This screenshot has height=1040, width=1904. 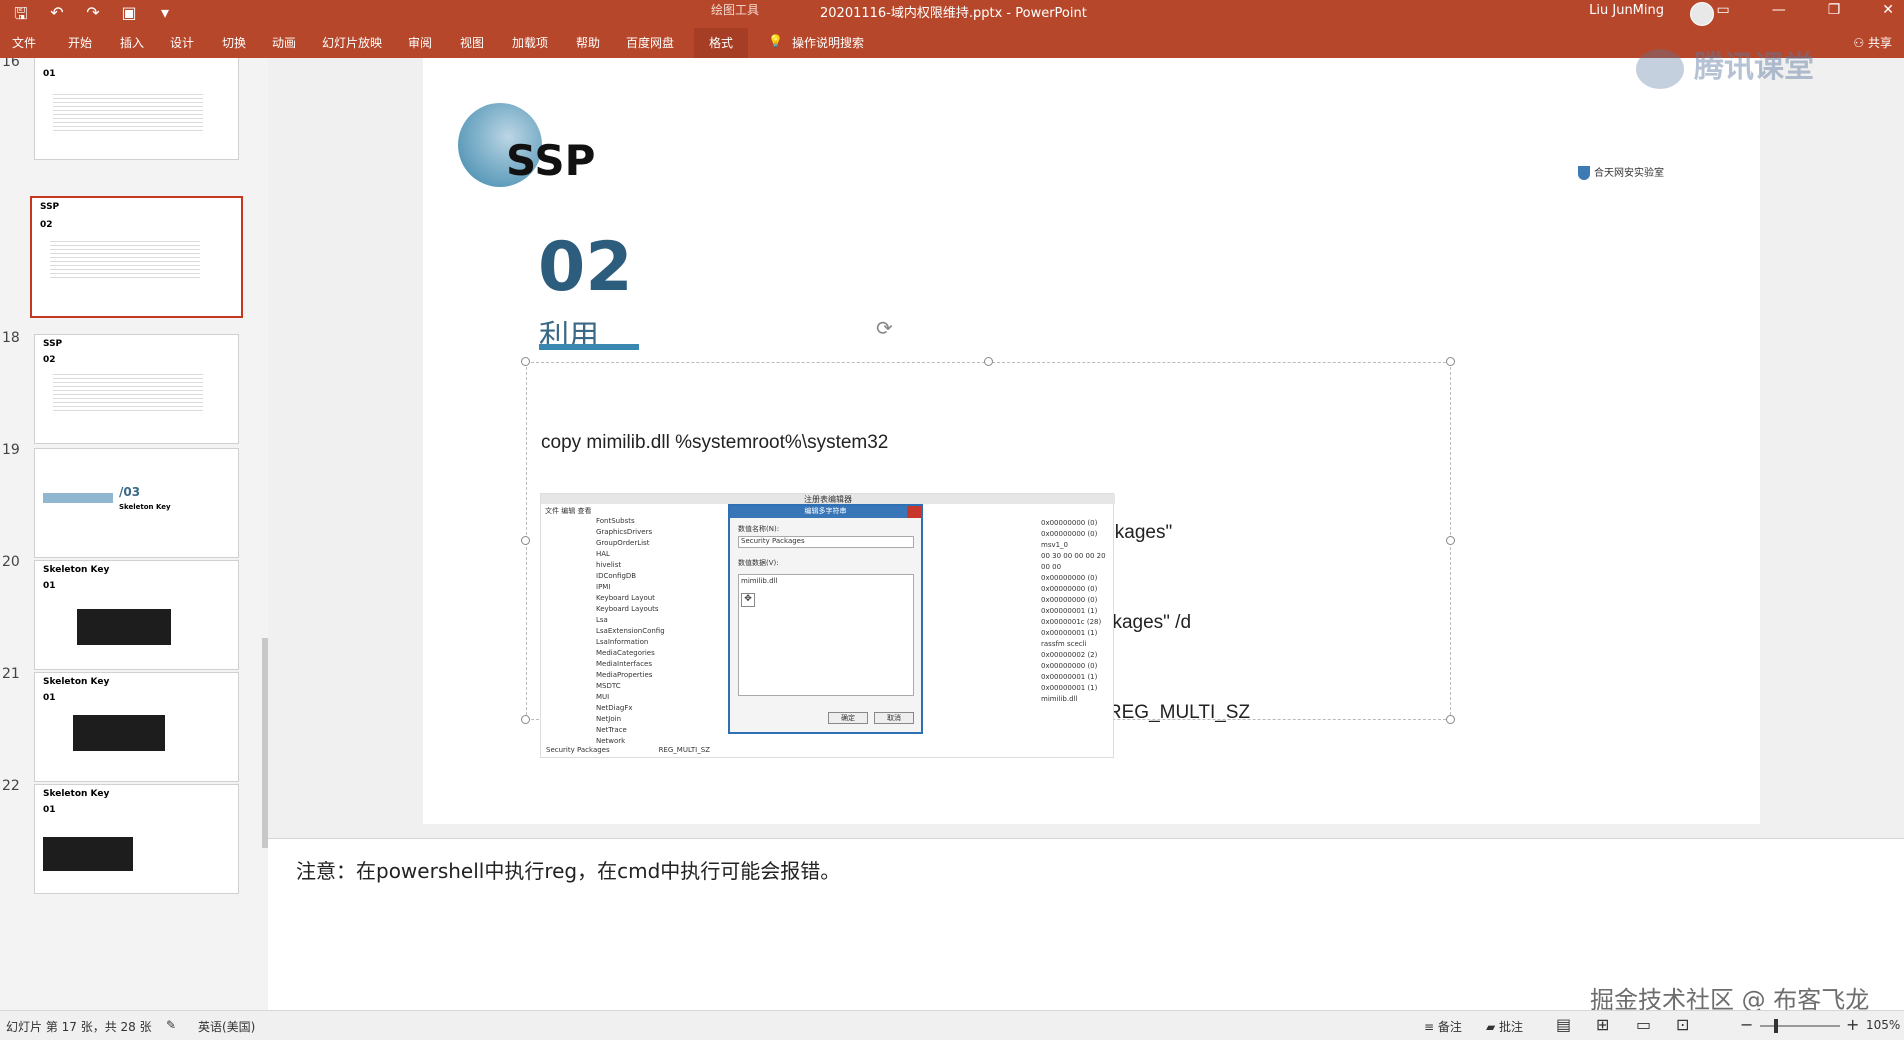 What do you see at coordinates (1834, 10) in the screenshot?
I see `restore-icon: ❐` at bounding box center [1834, 10].